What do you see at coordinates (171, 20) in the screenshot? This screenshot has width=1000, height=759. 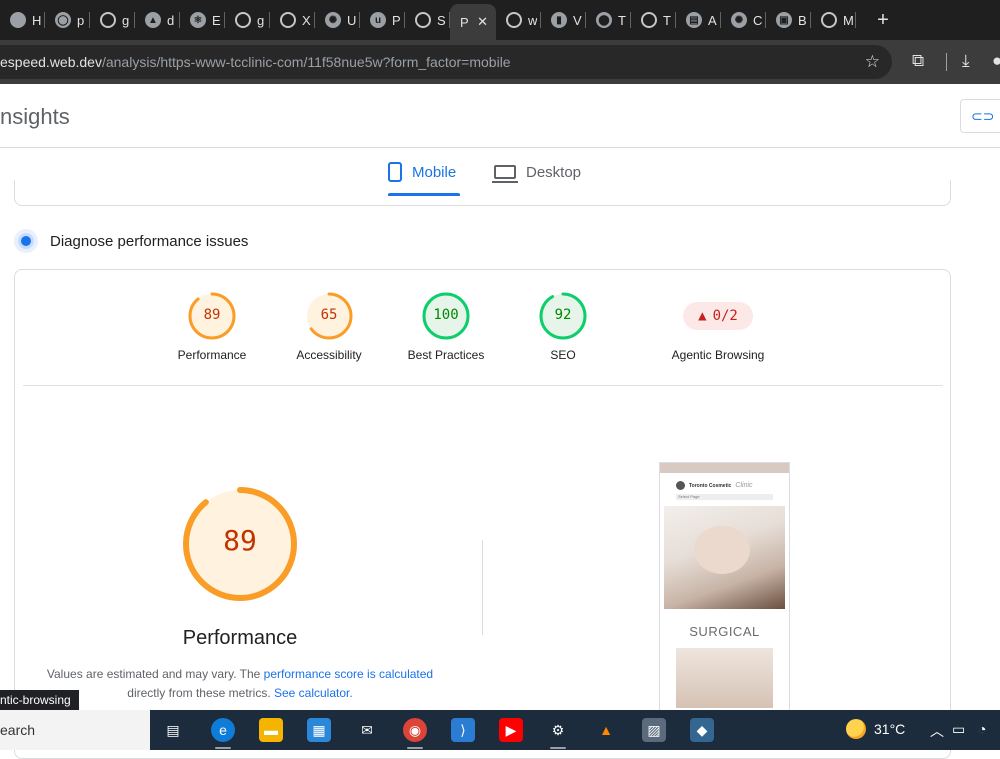 I see `tab-title: d` at bounding box center [171, 20].